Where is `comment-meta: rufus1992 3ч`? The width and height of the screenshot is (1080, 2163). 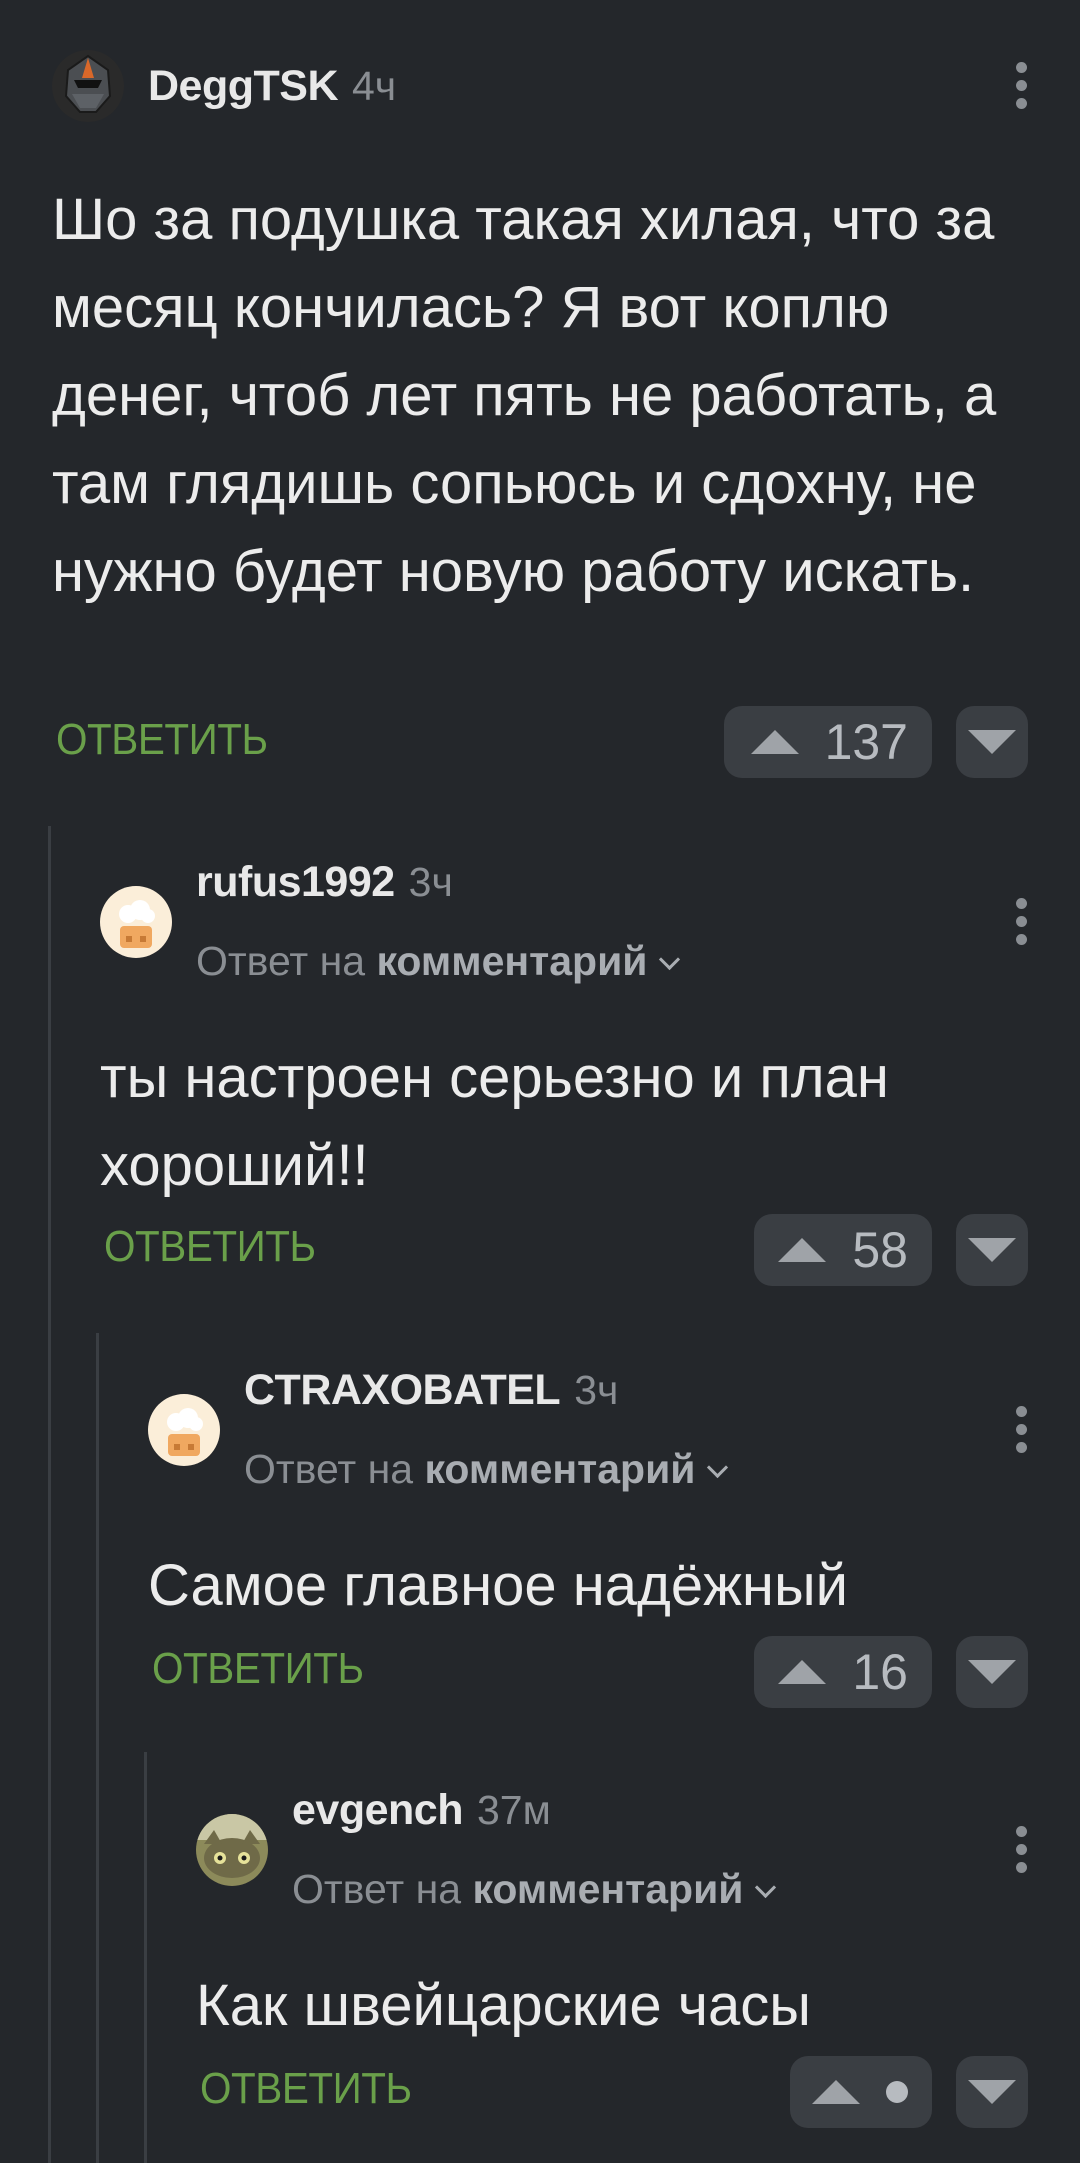
comment-meta: rufus1992 3ч is located at coordinates (324, 882).